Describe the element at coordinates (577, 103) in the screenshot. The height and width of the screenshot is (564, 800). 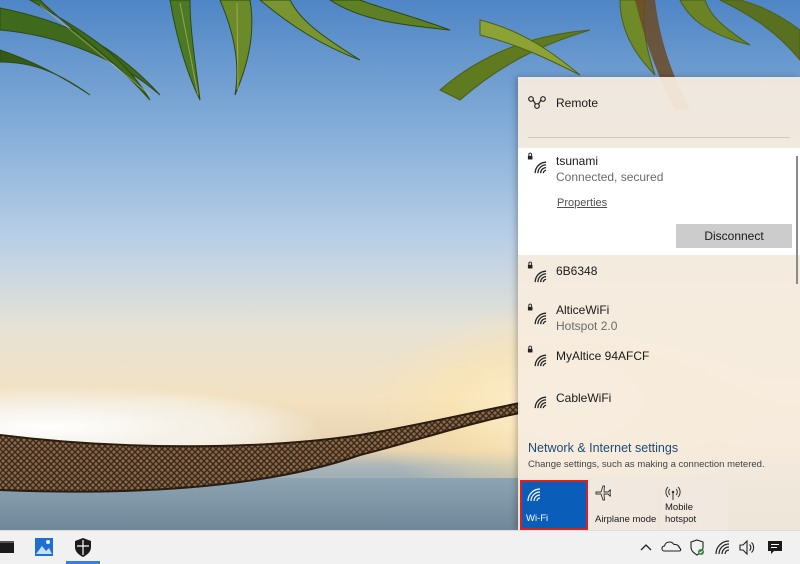
I see `vpn-remote-label: Remote` at that location.